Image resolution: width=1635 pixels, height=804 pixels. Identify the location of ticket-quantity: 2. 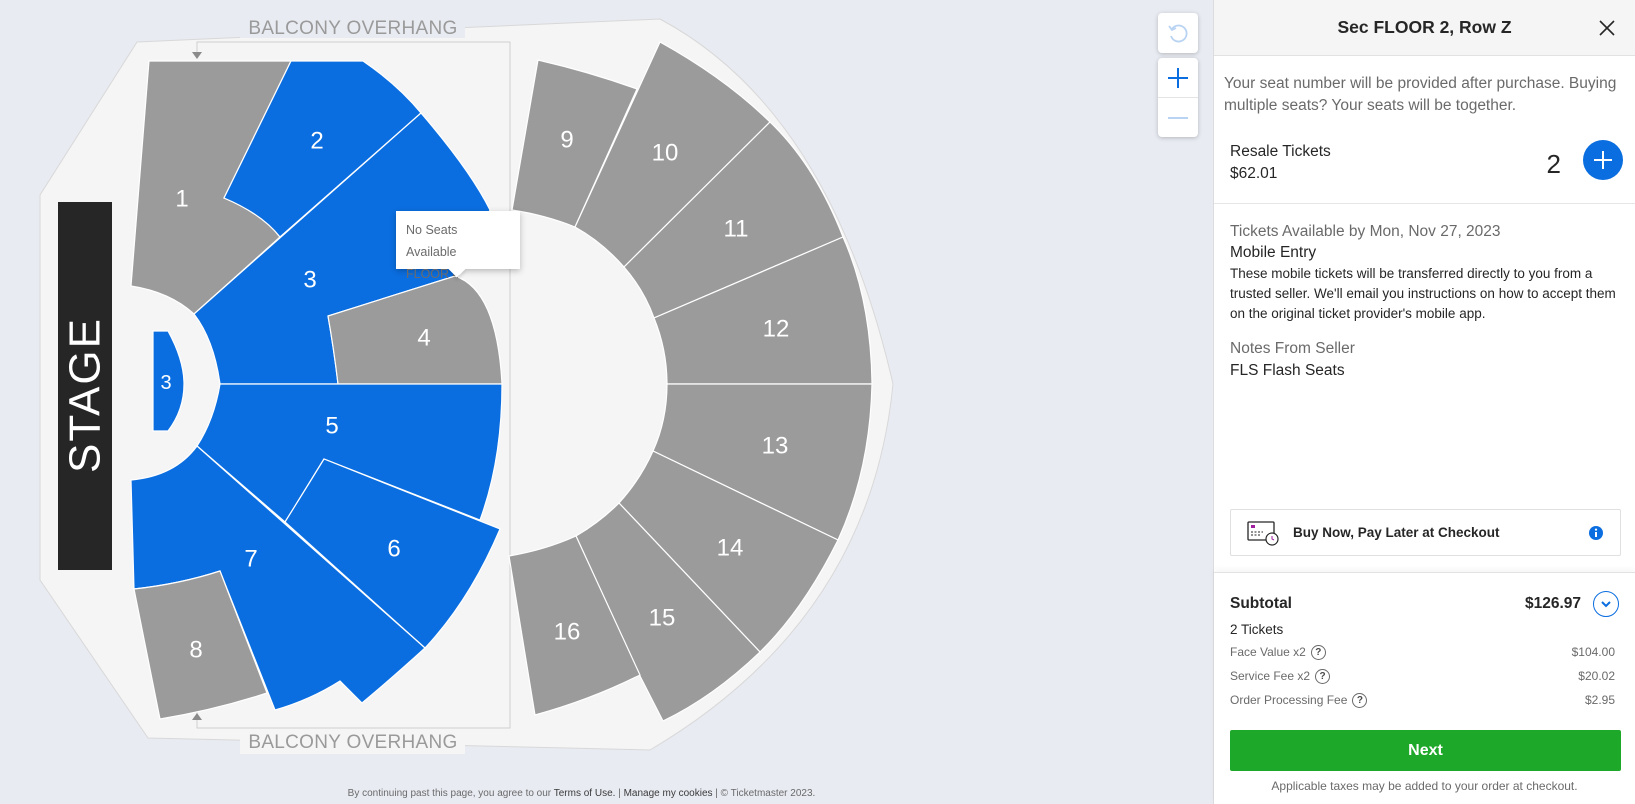
(1553, 164).